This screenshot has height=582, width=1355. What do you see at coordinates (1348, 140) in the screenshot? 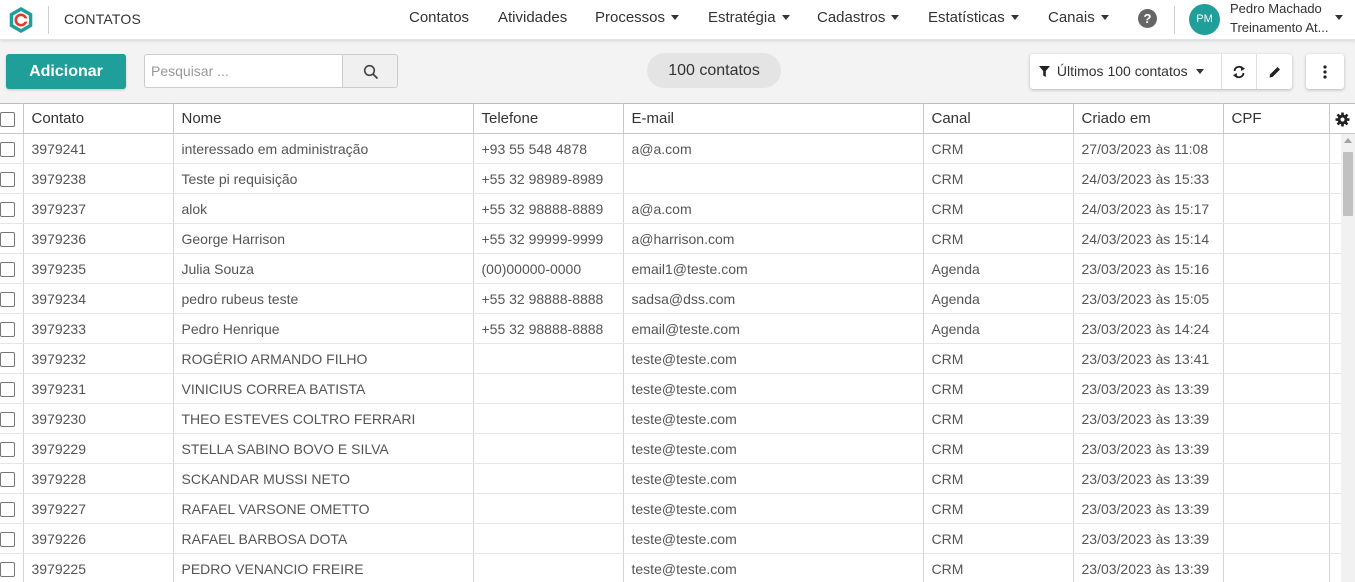
I see `scroll-up-arrow-icon` at bounding box center [1348, 140].